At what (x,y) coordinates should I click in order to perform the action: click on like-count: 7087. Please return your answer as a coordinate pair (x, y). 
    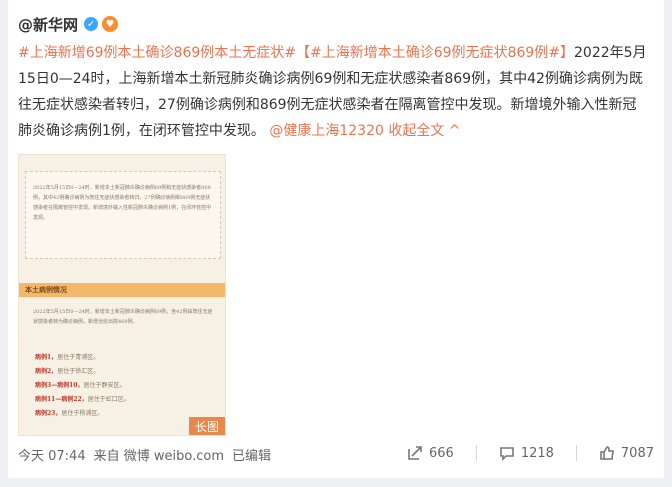
    Looking at the image, I should click on (637, 453).